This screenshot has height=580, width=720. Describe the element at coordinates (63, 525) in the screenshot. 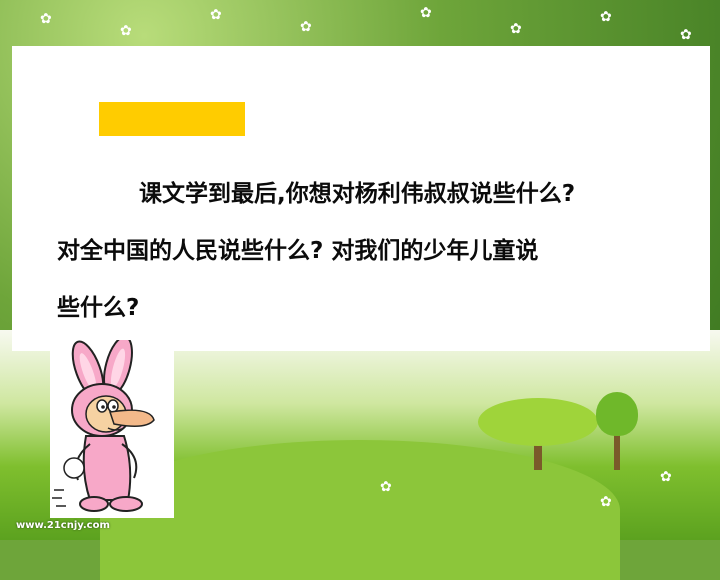

I see `site-watermark: www.21cnjy.com` at that location.